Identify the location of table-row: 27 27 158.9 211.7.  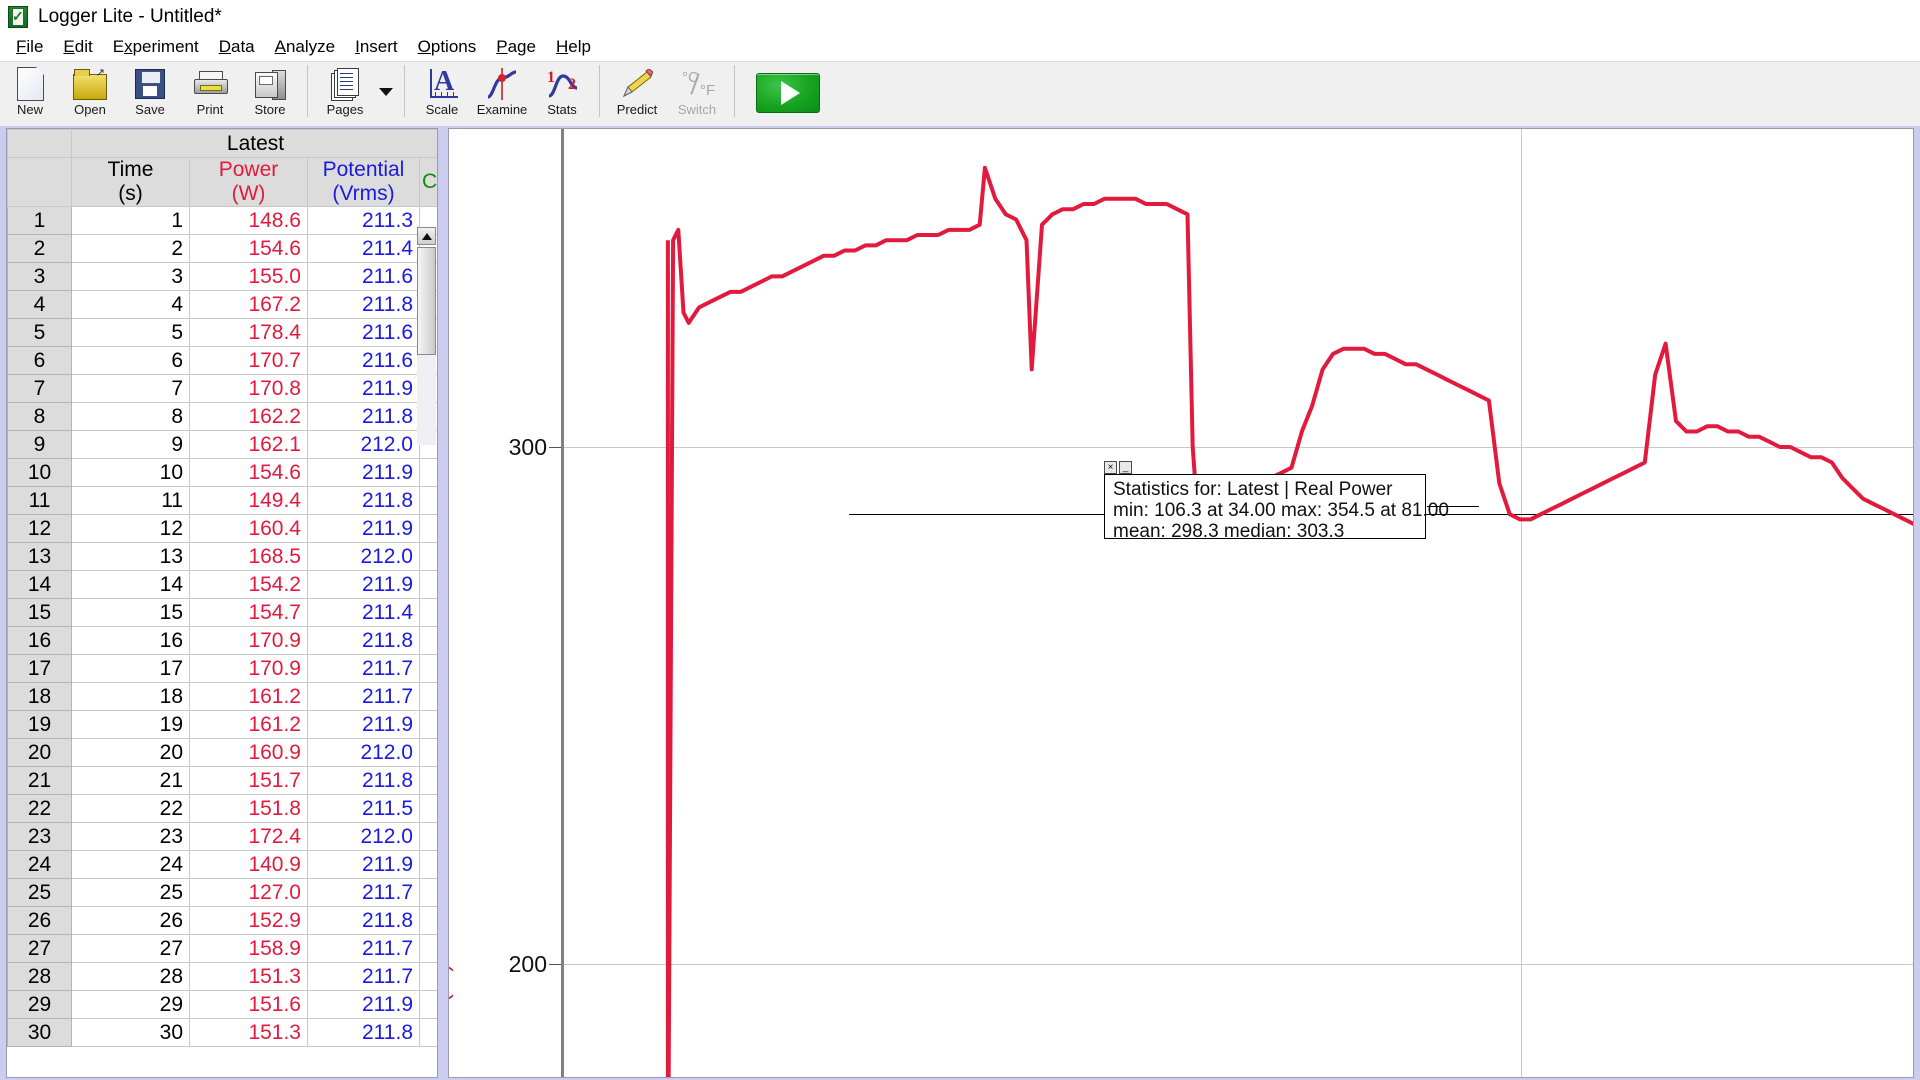
(222, 948).